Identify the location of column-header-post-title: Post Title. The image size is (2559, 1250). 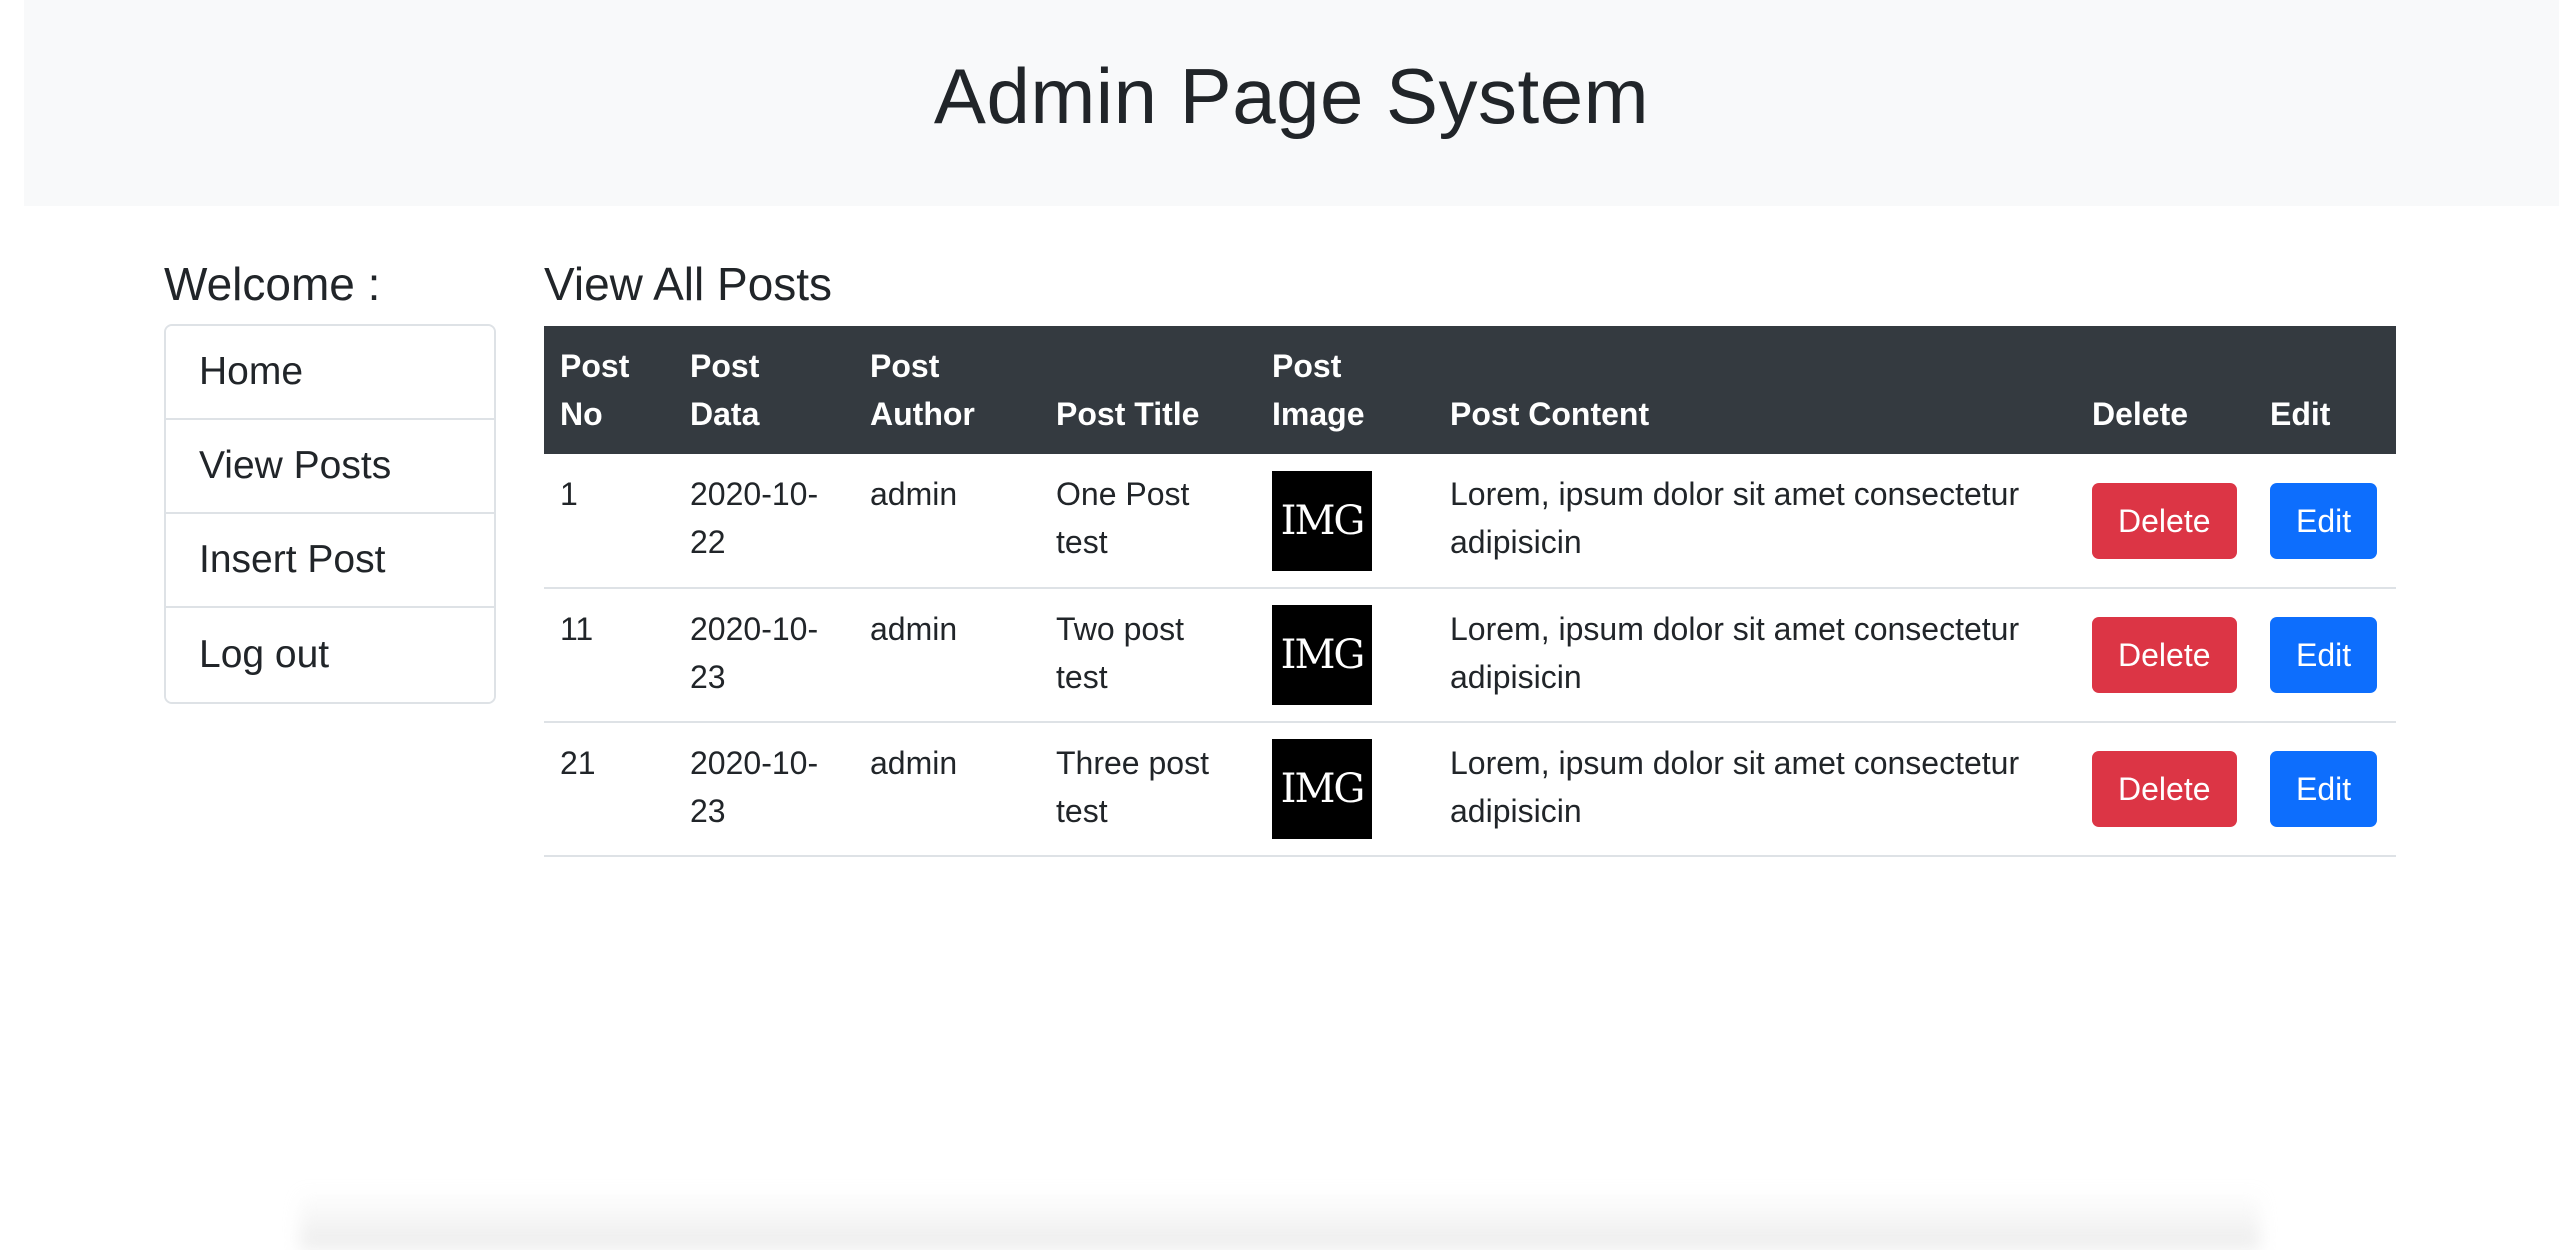
(1128, 414).